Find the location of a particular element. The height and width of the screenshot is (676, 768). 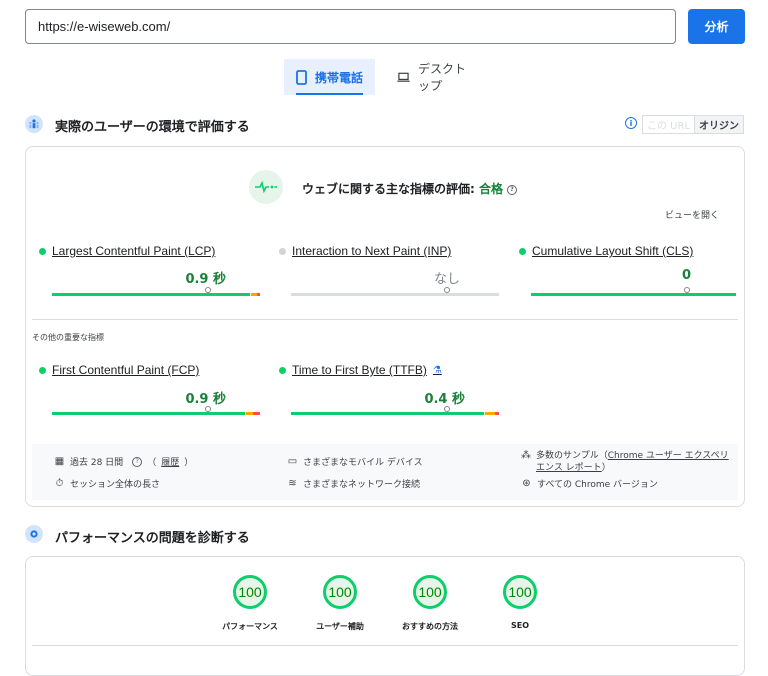

metric-lcp-value: 0.9 秒 is located at coordinates (205, 279).